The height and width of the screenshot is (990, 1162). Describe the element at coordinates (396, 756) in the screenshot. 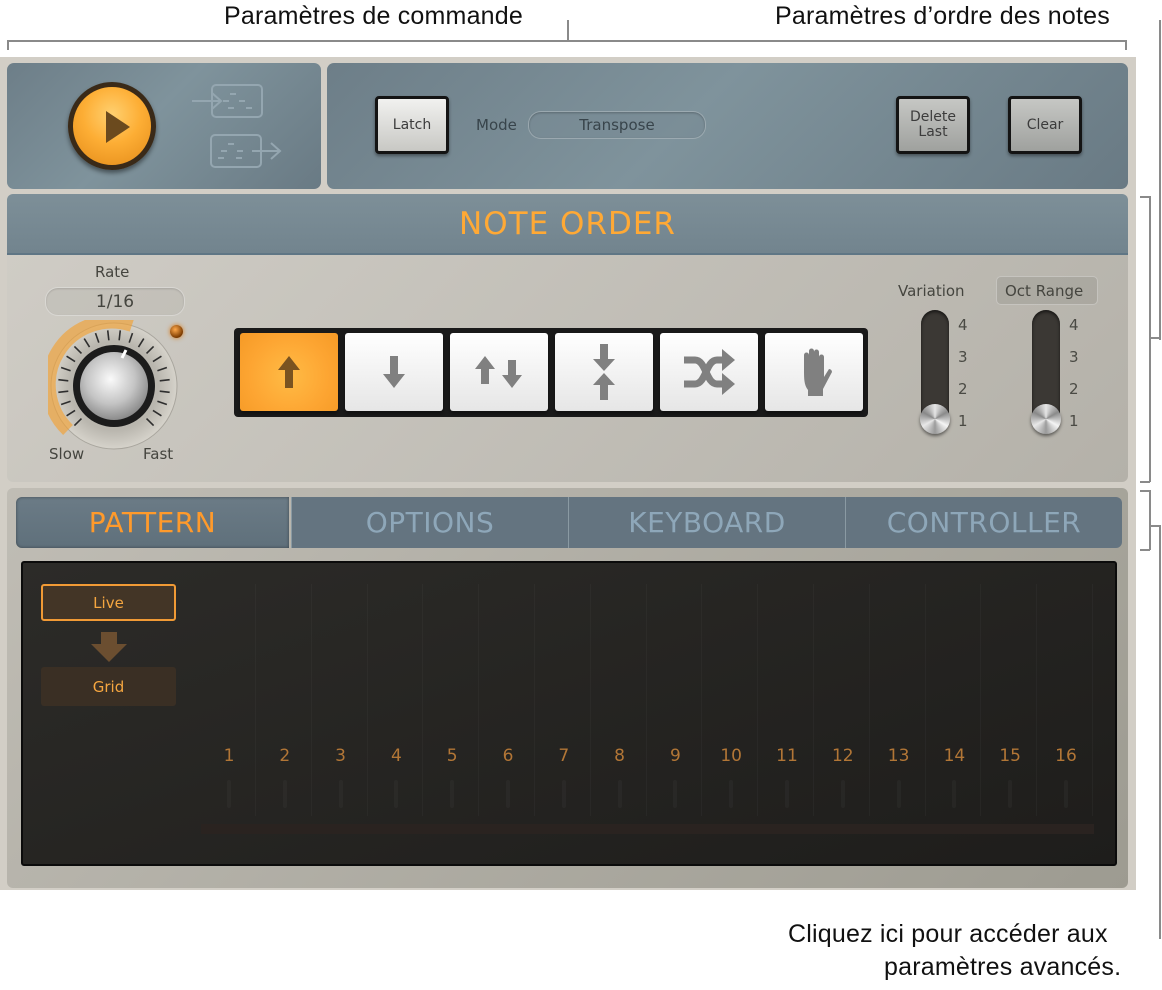

I see `step-number: 4` at that location.